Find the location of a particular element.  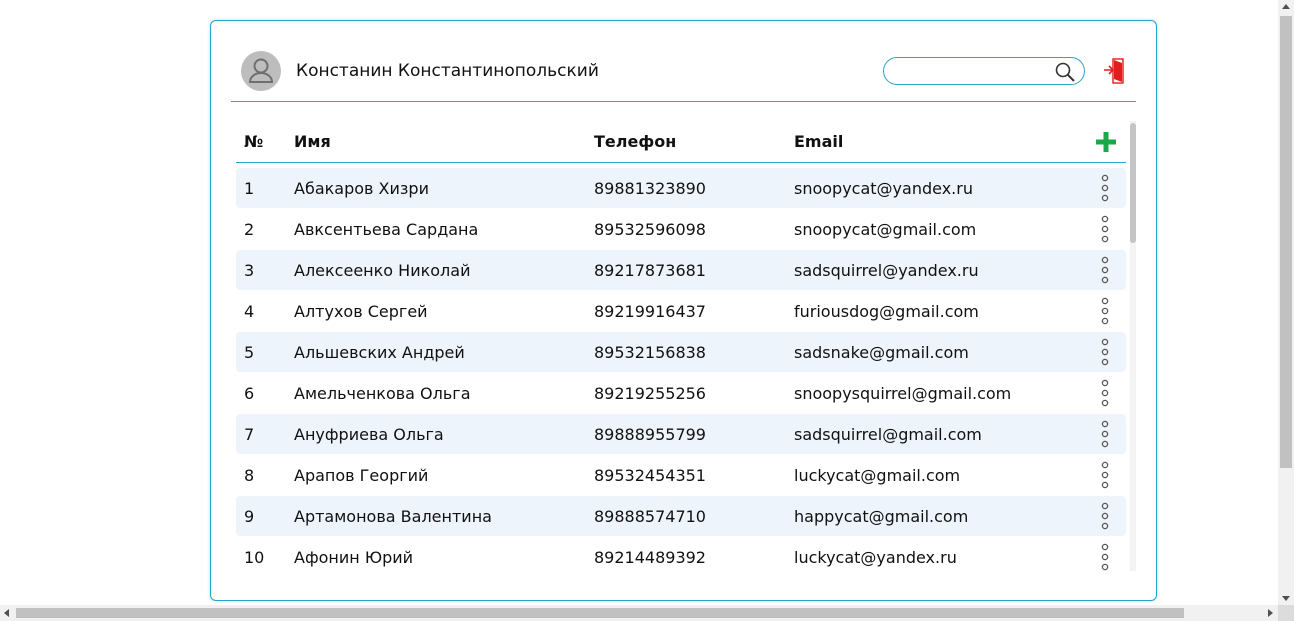

row-number: 3 is located at coordinates (249, 270).